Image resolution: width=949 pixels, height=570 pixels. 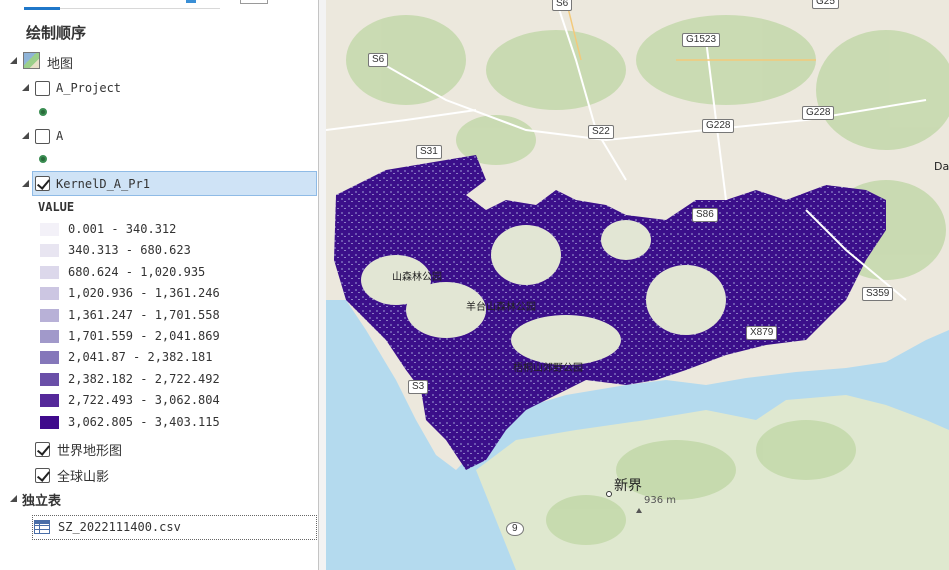 What do you see at coordinates (26, 184) in the screenshot?
I see `layer-expander-kerneld` at bounding box center [26, 184].